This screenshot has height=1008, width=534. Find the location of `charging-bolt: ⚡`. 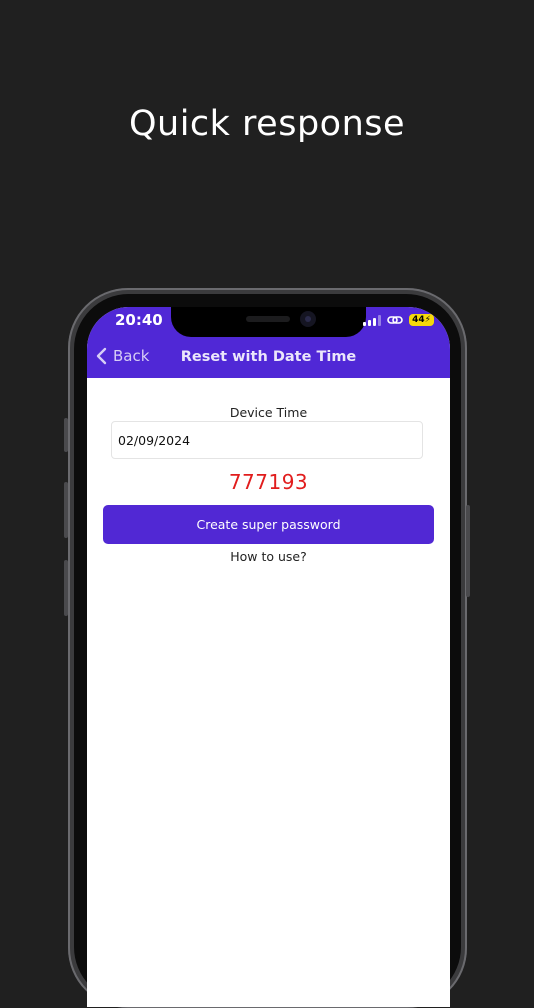

charging-bolt: ⚡ is located at coordinates (427, 320).